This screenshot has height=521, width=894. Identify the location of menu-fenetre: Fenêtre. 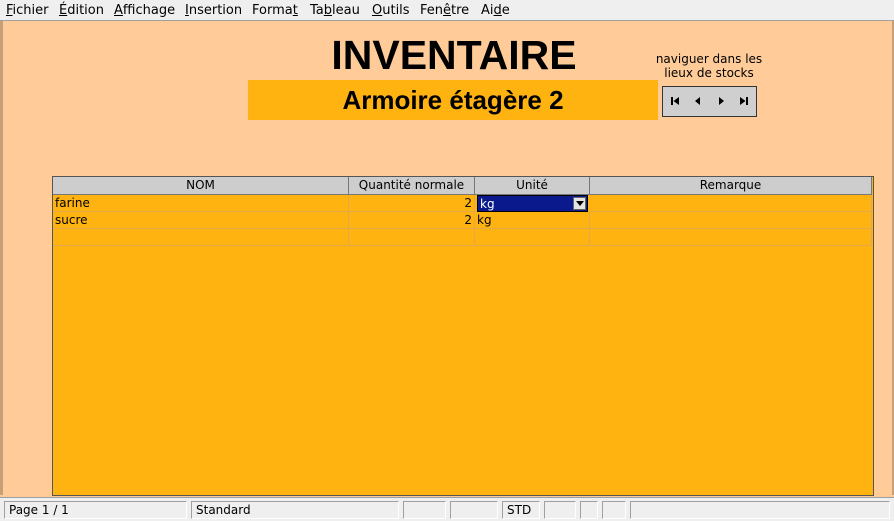
(444, 10).